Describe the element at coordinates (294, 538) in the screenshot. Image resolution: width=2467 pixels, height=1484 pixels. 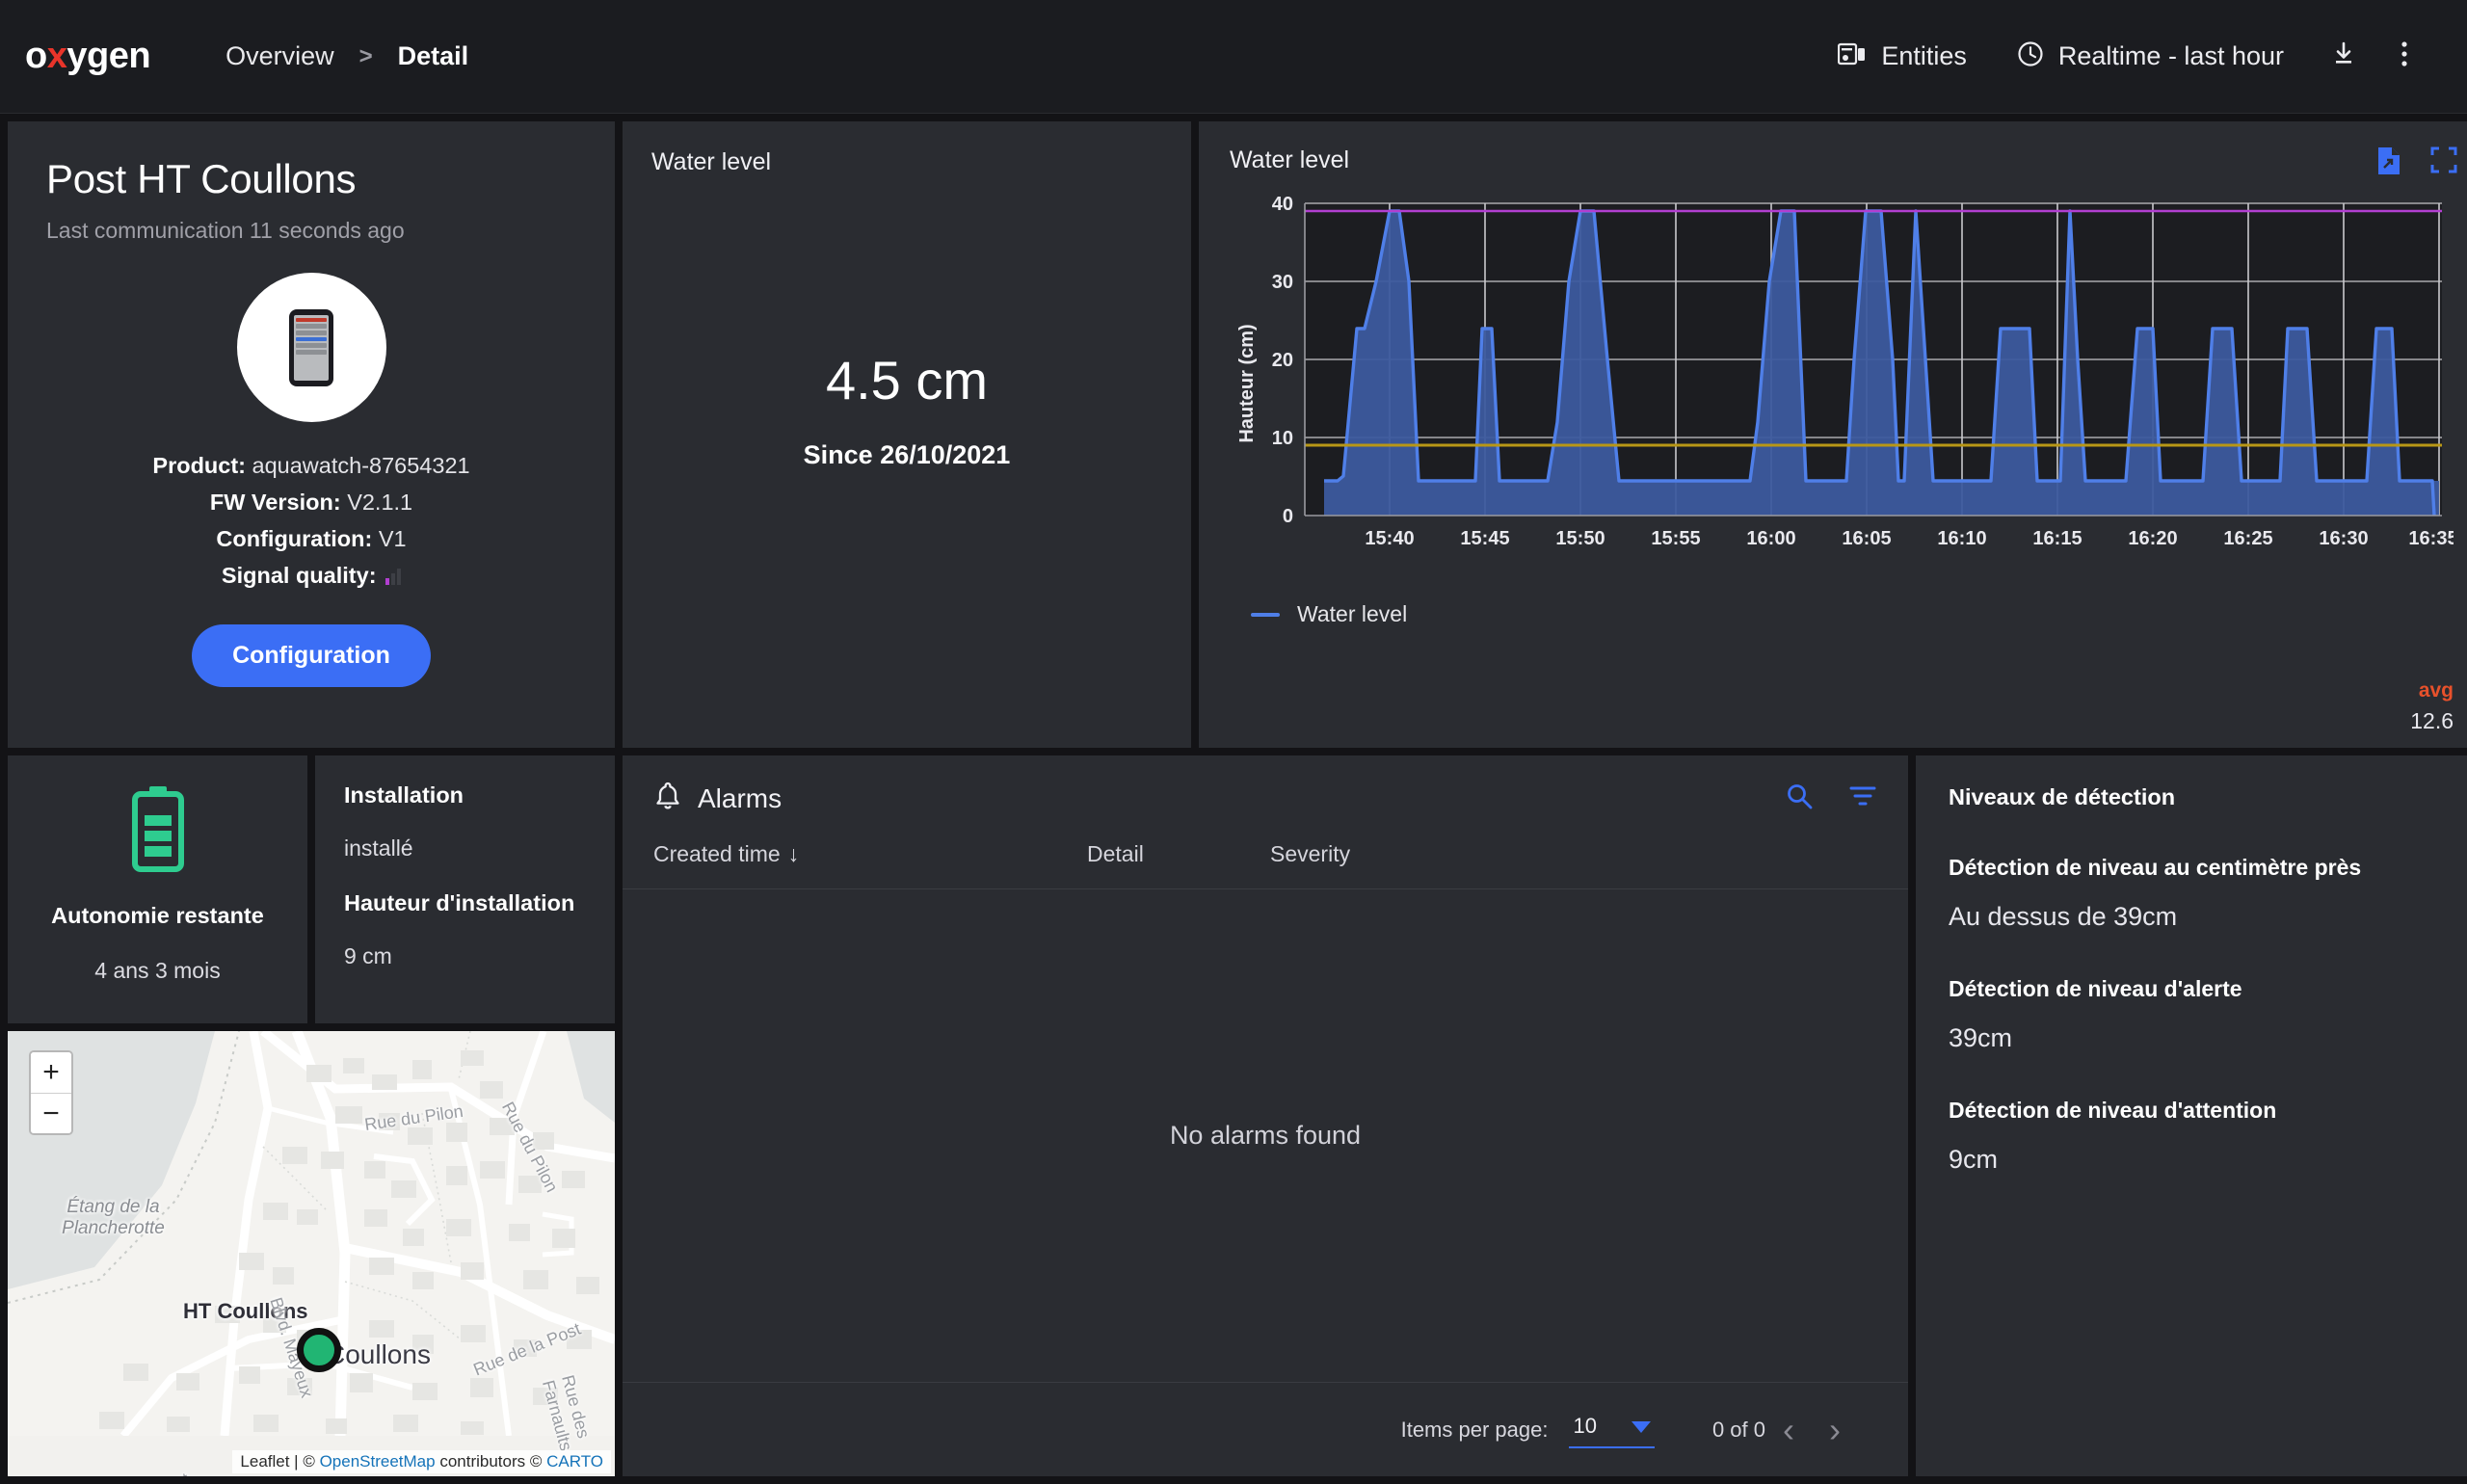
I see `configuration-label: Configuration:` at that location.